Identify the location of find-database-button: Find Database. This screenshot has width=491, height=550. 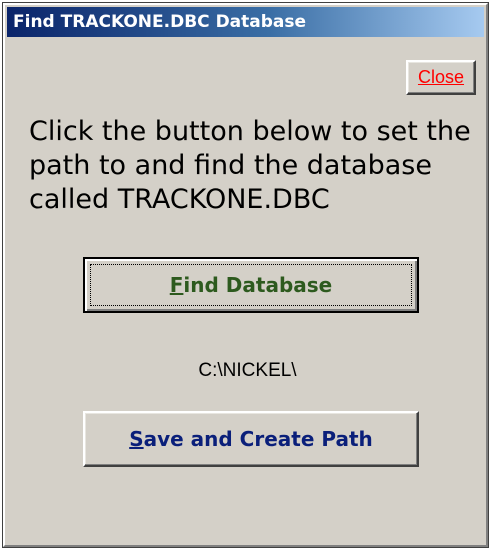
(251, 285).